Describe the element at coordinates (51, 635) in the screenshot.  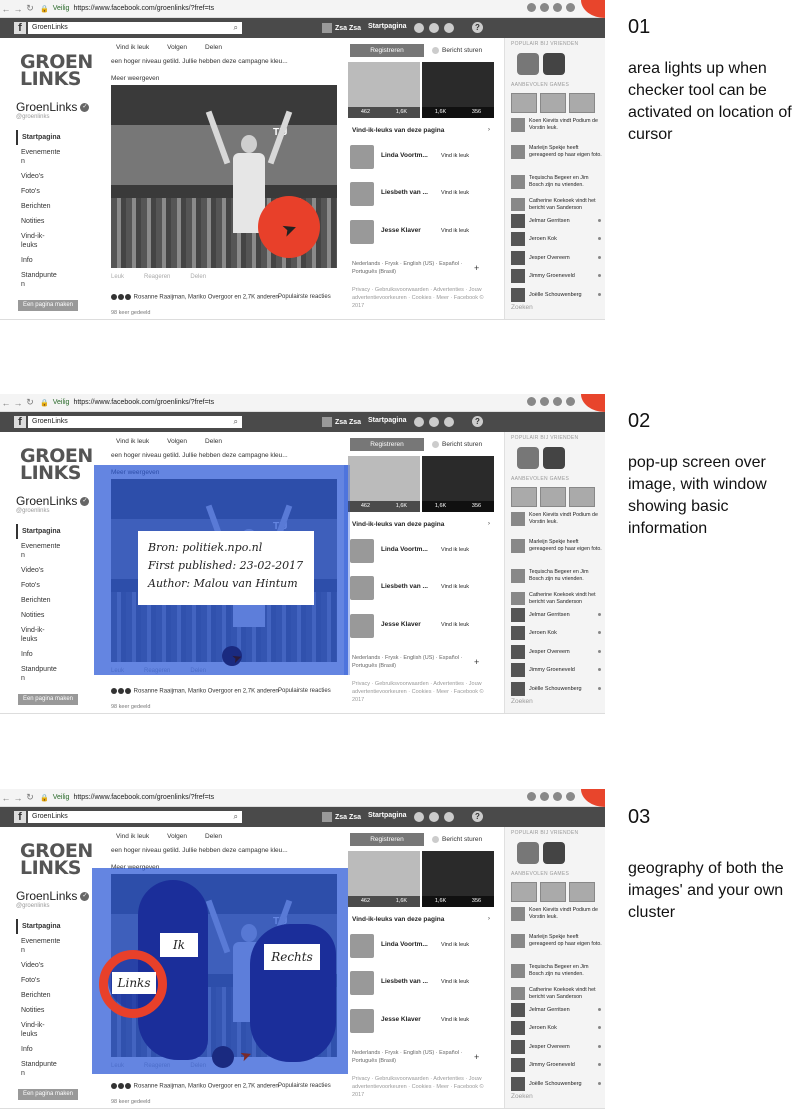
I see `page-nav-item: Vind-ik- leuks` at that location.